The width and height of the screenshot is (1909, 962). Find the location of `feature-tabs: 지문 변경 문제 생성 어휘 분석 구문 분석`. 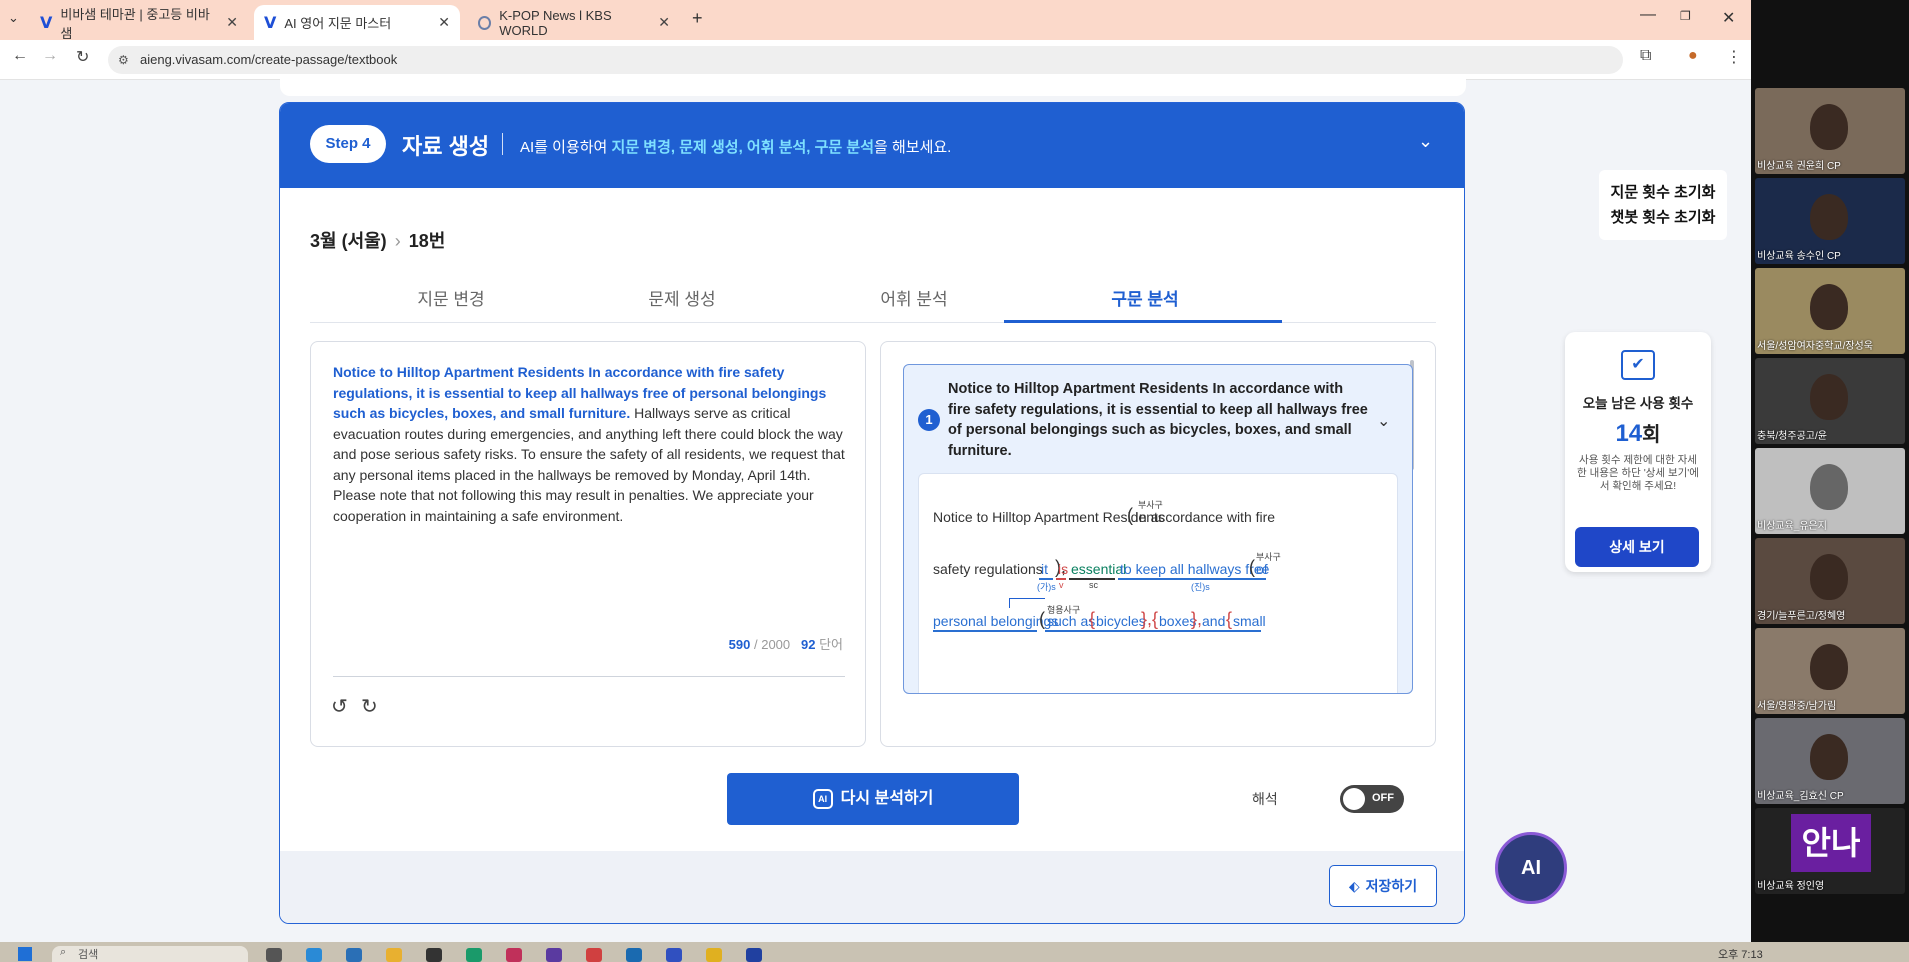

feature-tabs: 지문 변경 문제 생성 어휘 분석 구문 분석 is located at coordinates (873, 298).